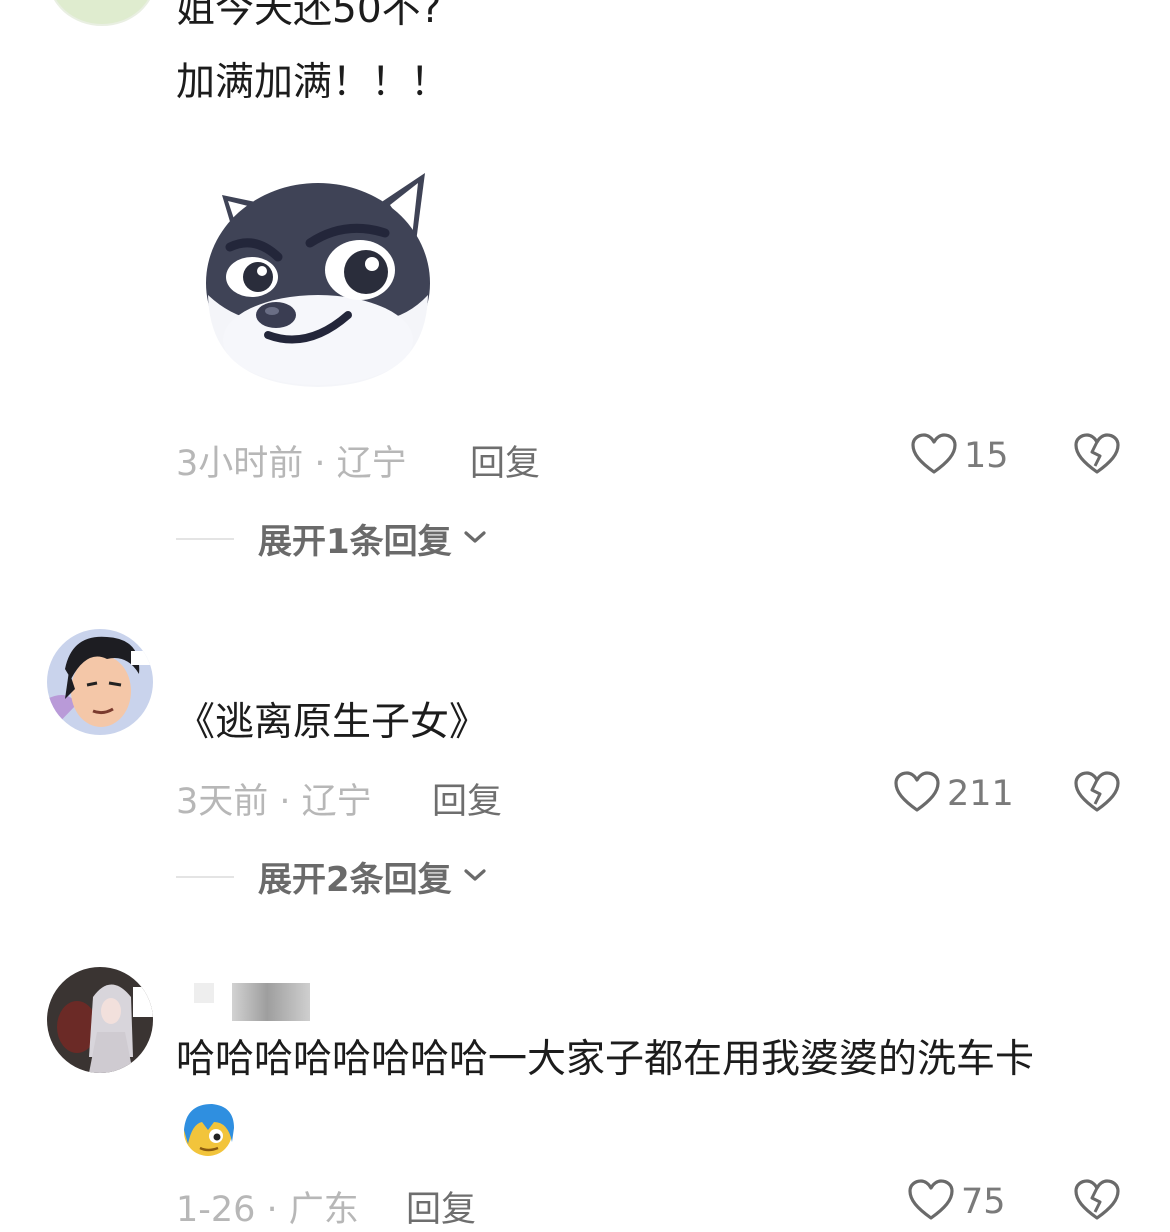 This screenshot has height=1232, width=1170. What do you see at coordinates (983, 1202) in the screenshot?
I see `like-count: 75` at bounding box center [983, 1202].